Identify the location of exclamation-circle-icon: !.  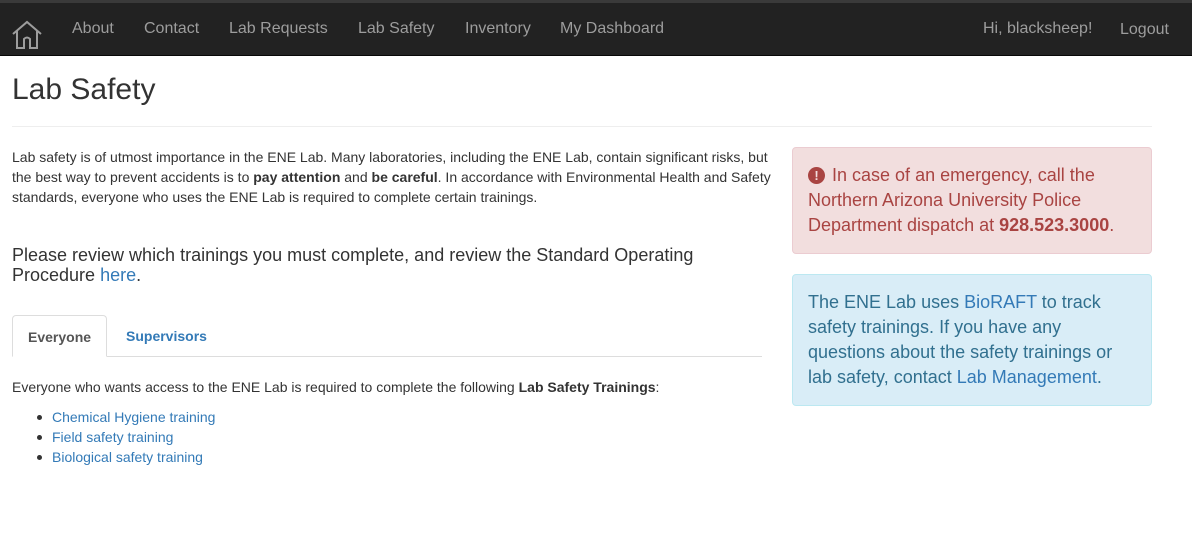
(816, 175).